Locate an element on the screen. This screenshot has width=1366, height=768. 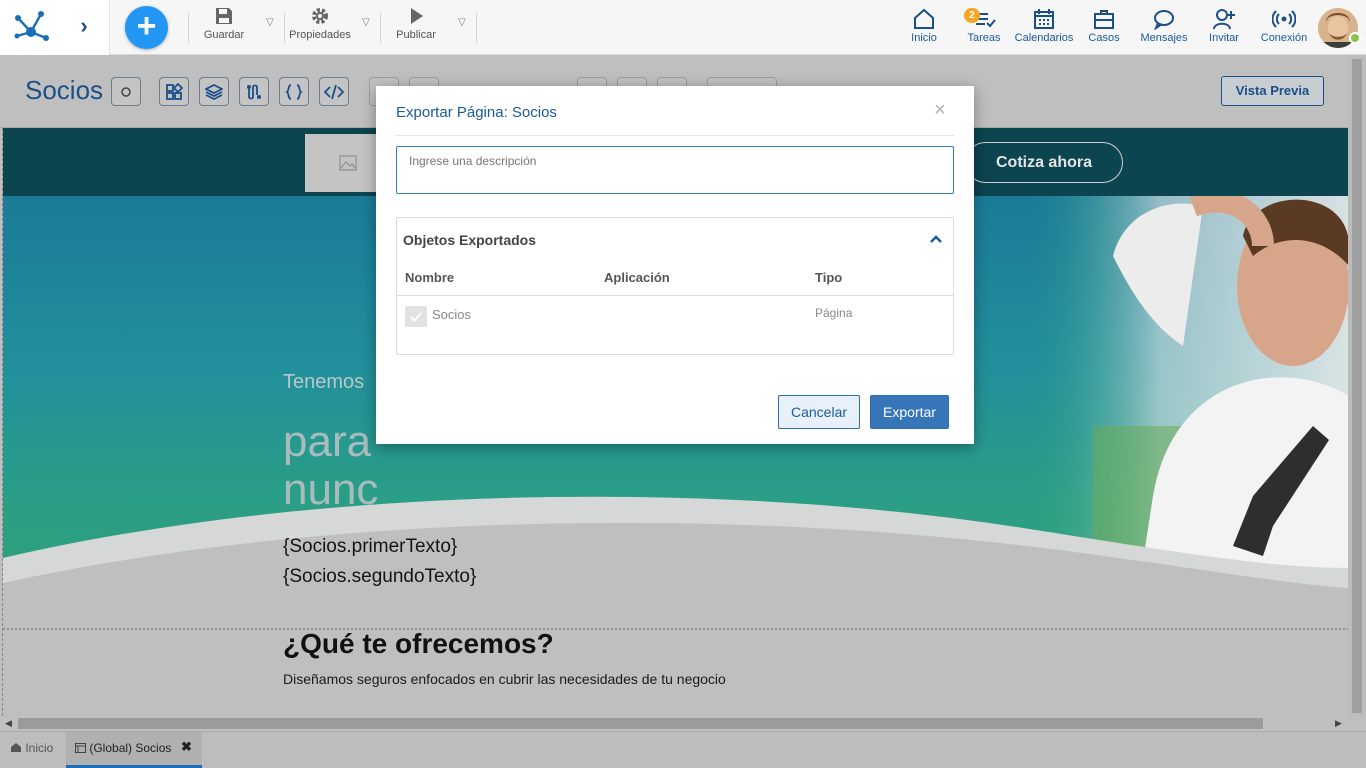
nav-cases: Casos is located at coordinates (1104, 28).